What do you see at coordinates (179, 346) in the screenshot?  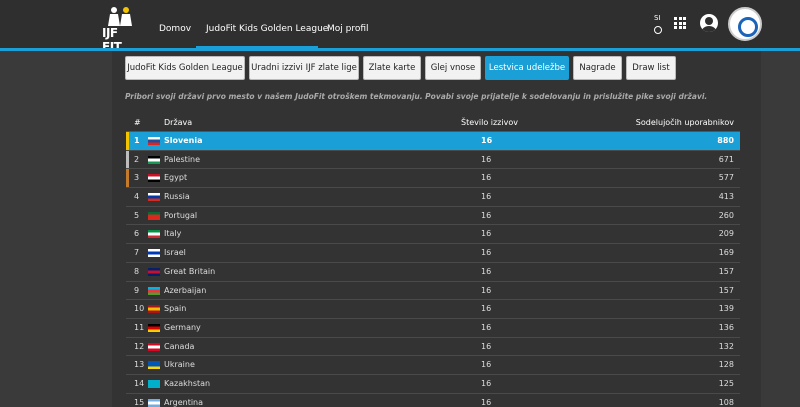 I see `country-name: Canada` at bounding box center [179, 346].